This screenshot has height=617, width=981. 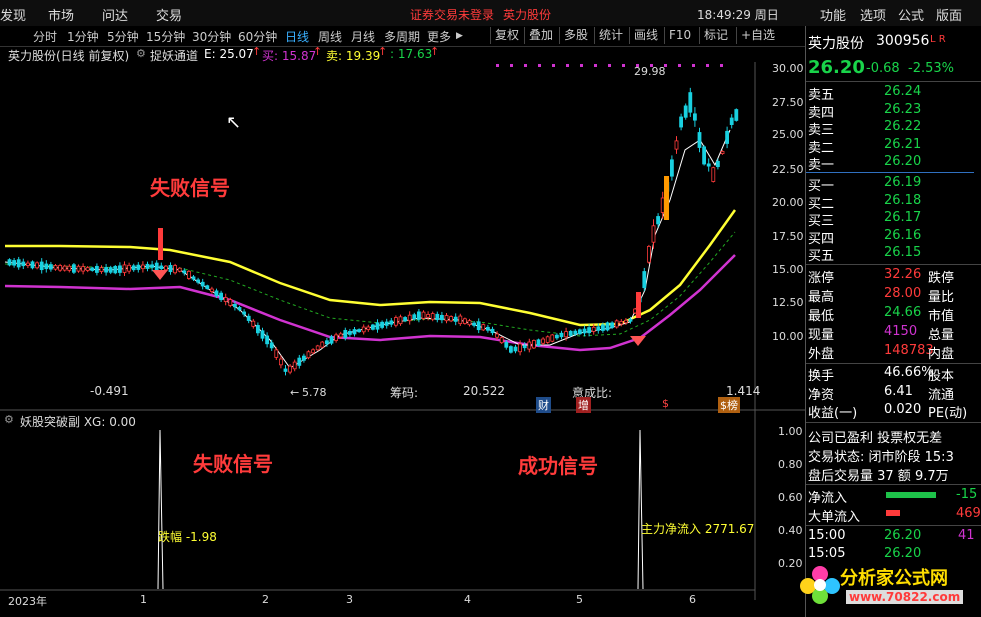 What do you see at coordinates (190, 188) in the screenshot?
I see `fail-signal-label: 失败信号` at bounding box center [190, 188].